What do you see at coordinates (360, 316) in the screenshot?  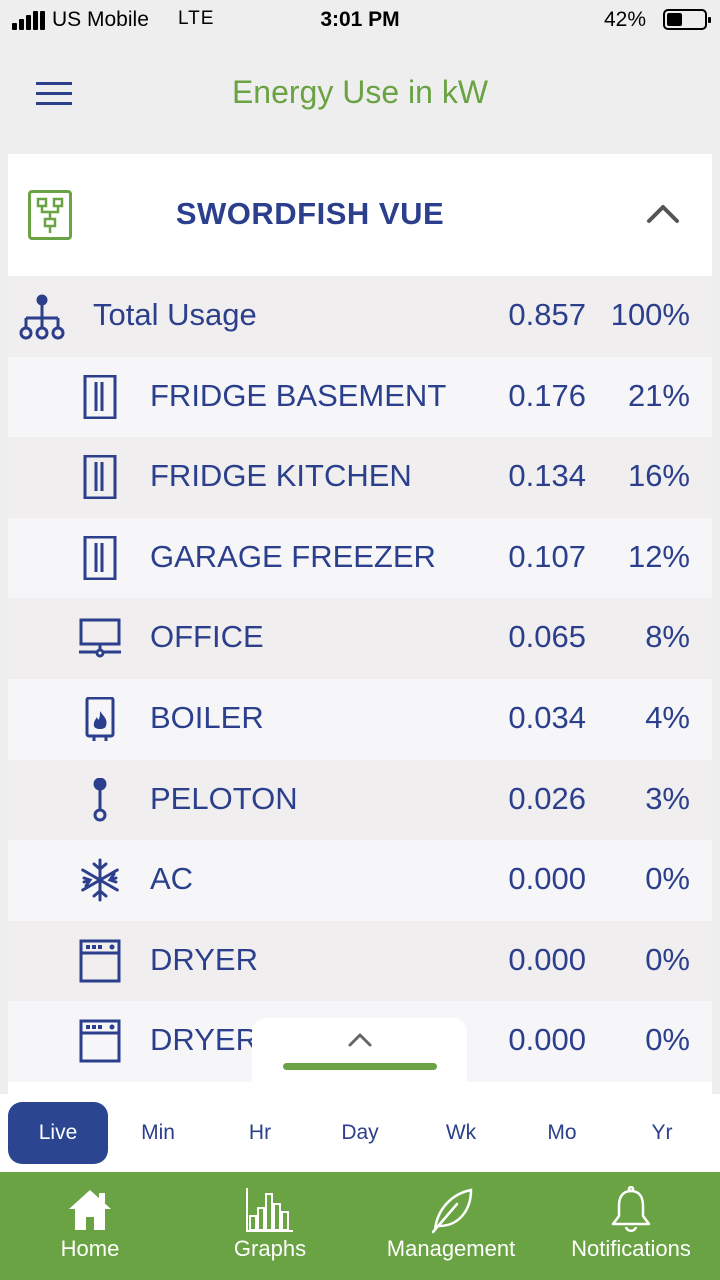 I see `circuit-row: Total Usage 0.857 100%` at bounding box center [360, 316].